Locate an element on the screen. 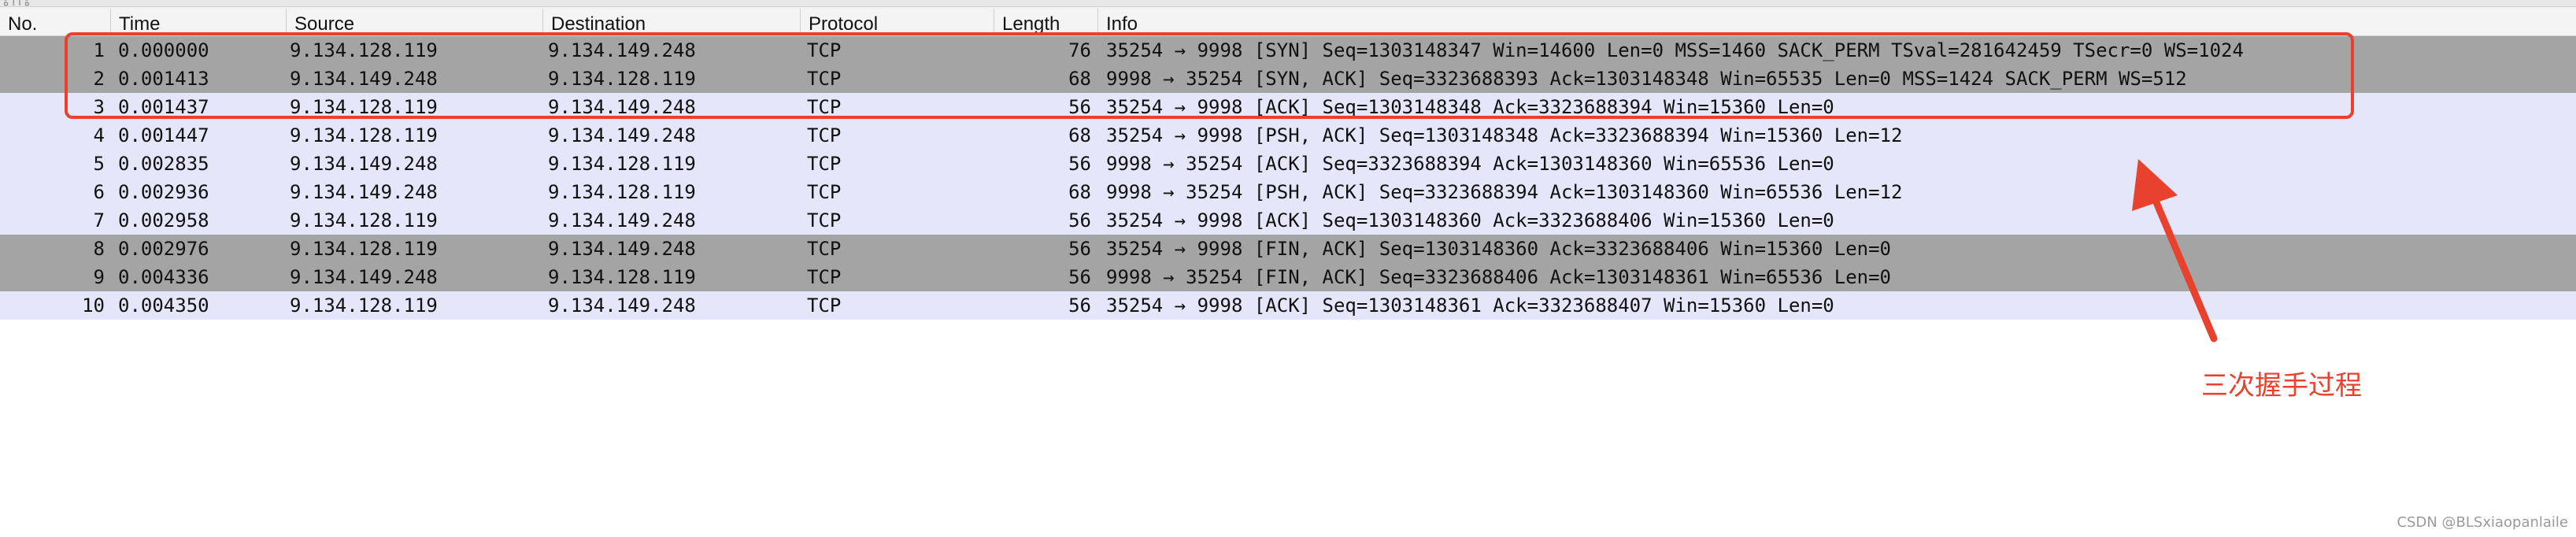  handshake-annotation-label: 三次握手过程 is located at coordinates (2281, 386).